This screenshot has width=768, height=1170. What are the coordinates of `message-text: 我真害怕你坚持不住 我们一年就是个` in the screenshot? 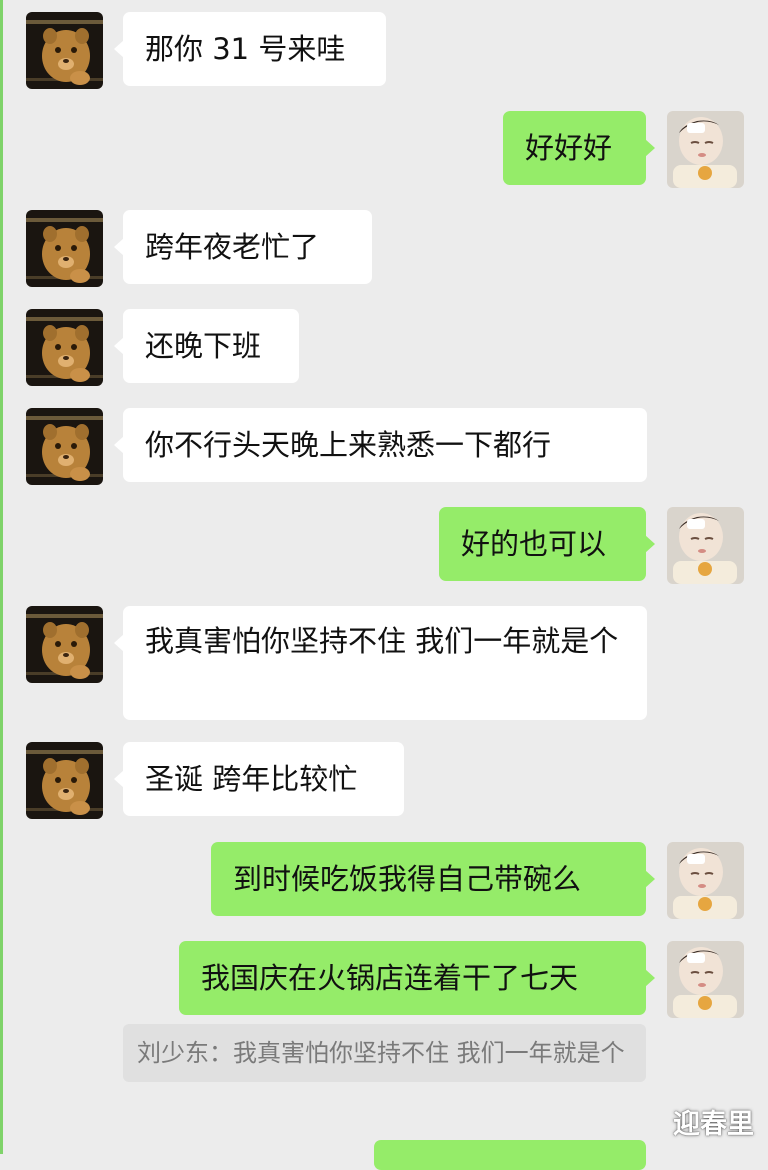 It's located at (382, 641).